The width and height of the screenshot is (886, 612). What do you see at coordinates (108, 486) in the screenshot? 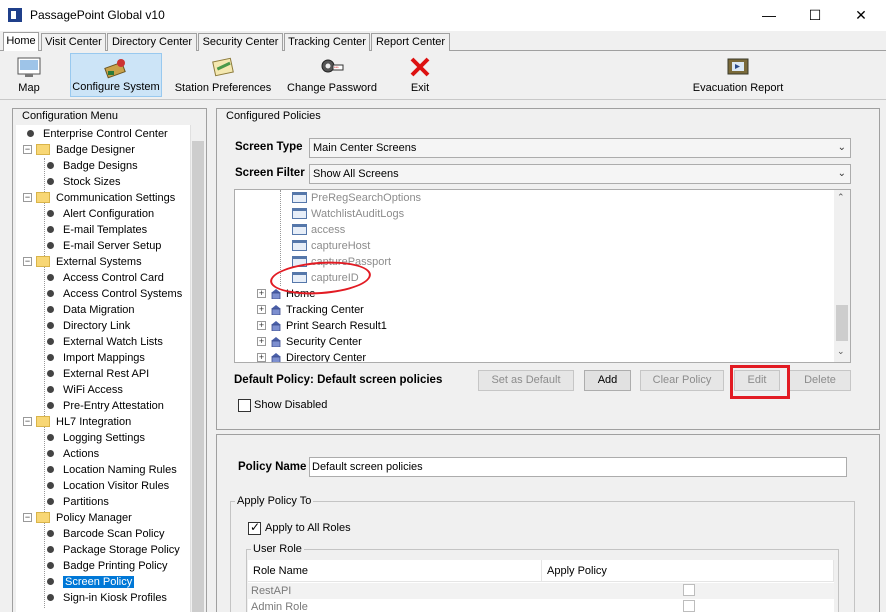
I see `config-menu-item: Location Visitor Rules` at bounding box center [108, 486].